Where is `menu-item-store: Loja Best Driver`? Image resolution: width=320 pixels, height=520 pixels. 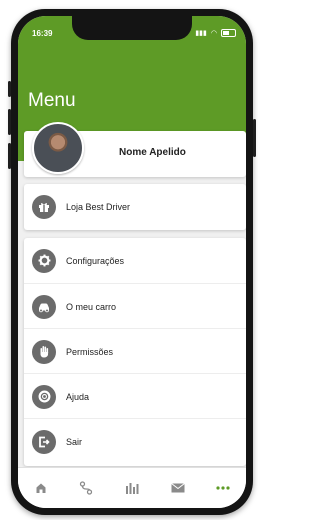 menu-item-store: Loja Best Driver is located at coordinates (135, 206).